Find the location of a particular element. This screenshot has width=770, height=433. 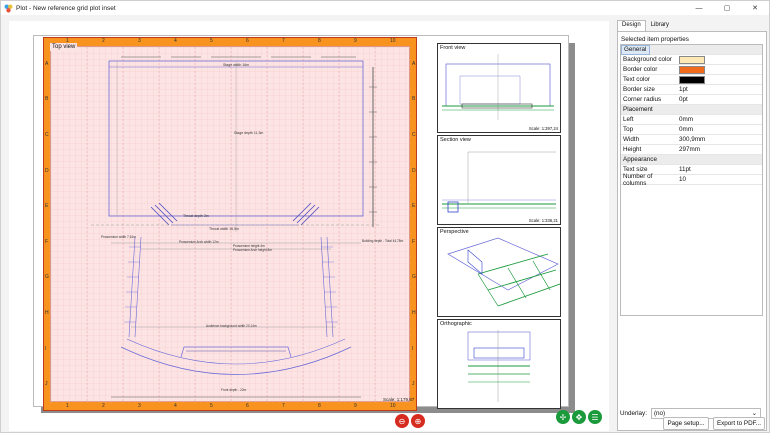

list-icon: ☰ is located at coordinates (595, 417).